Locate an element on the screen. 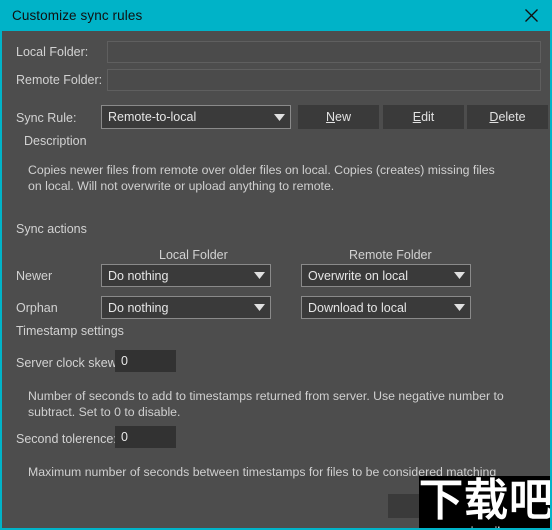 The height and width of the screenshot is (530, 552). delete-button: Delete is located at coordinates (507, 117).